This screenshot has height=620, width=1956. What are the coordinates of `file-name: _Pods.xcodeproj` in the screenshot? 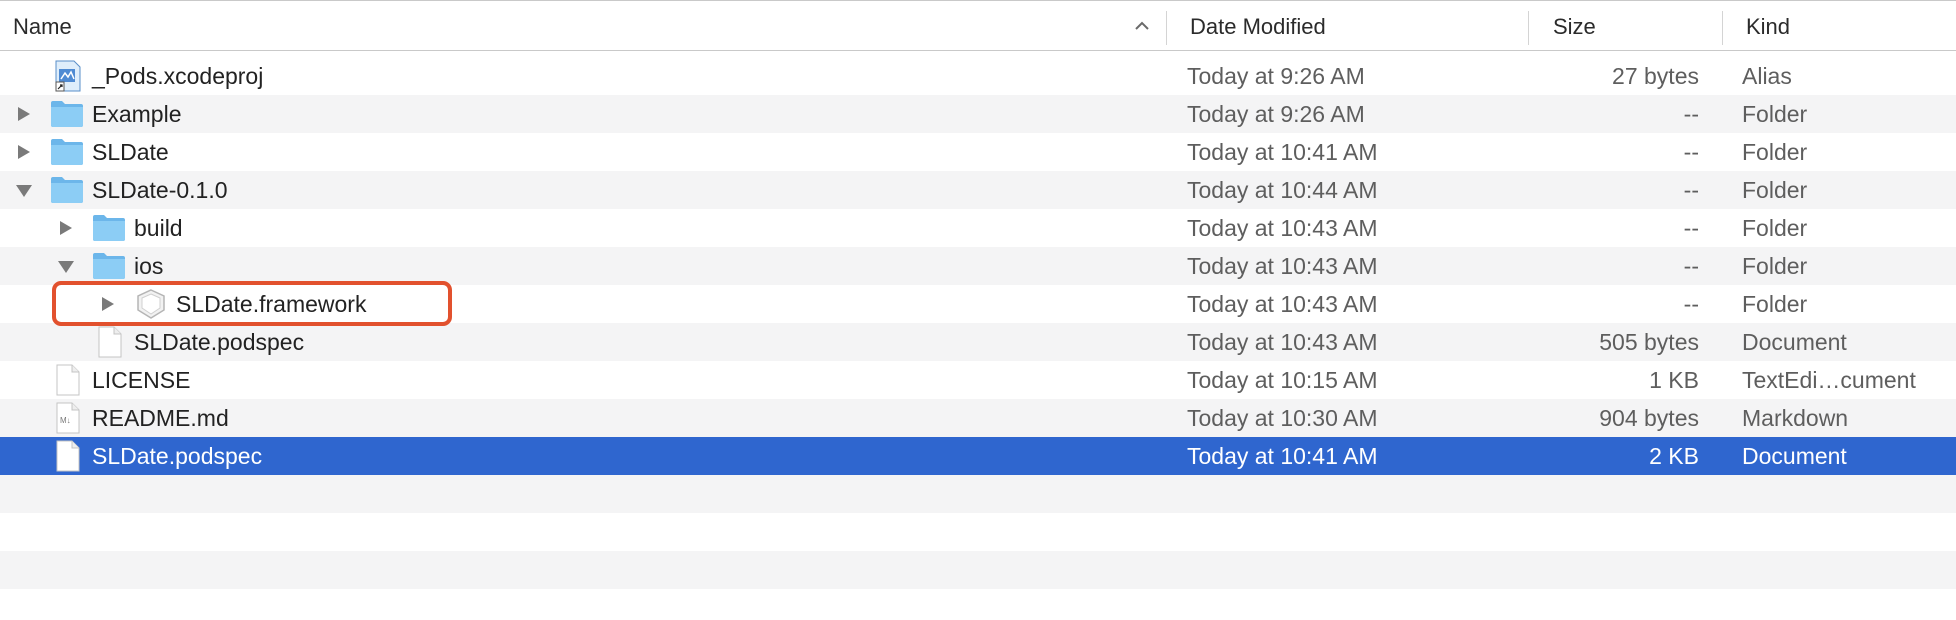 It's located at (177, 76).